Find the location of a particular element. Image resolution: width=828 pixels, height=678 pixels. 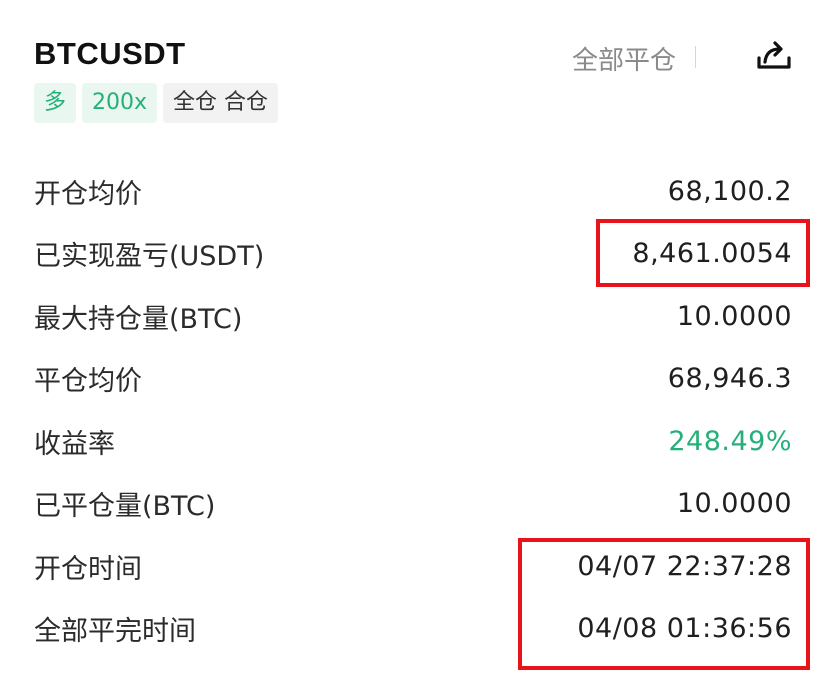

row-label: 收益率 is located at coordinates (74, 444).